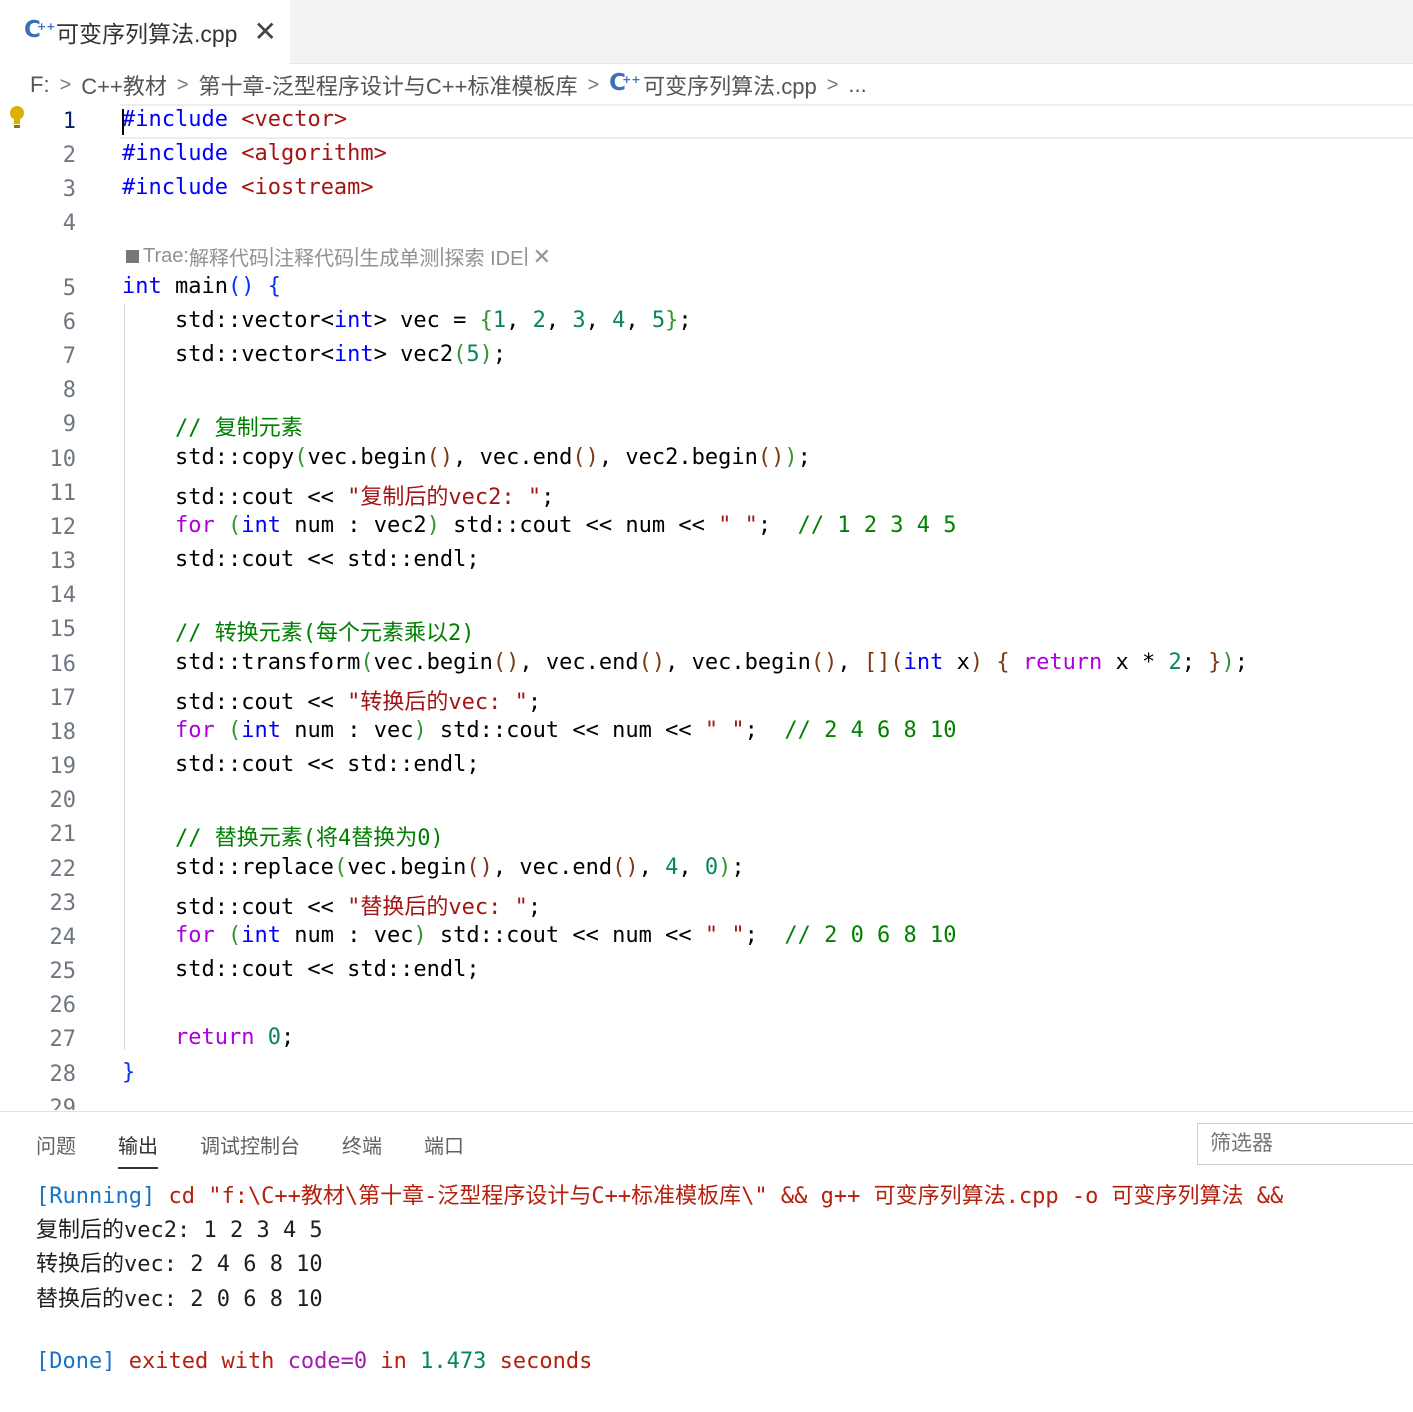  Describe the element at coordinates (364, 497) in the screenshot. I see `code-text: std::cout << "复制后的vec2: ";` at that location.